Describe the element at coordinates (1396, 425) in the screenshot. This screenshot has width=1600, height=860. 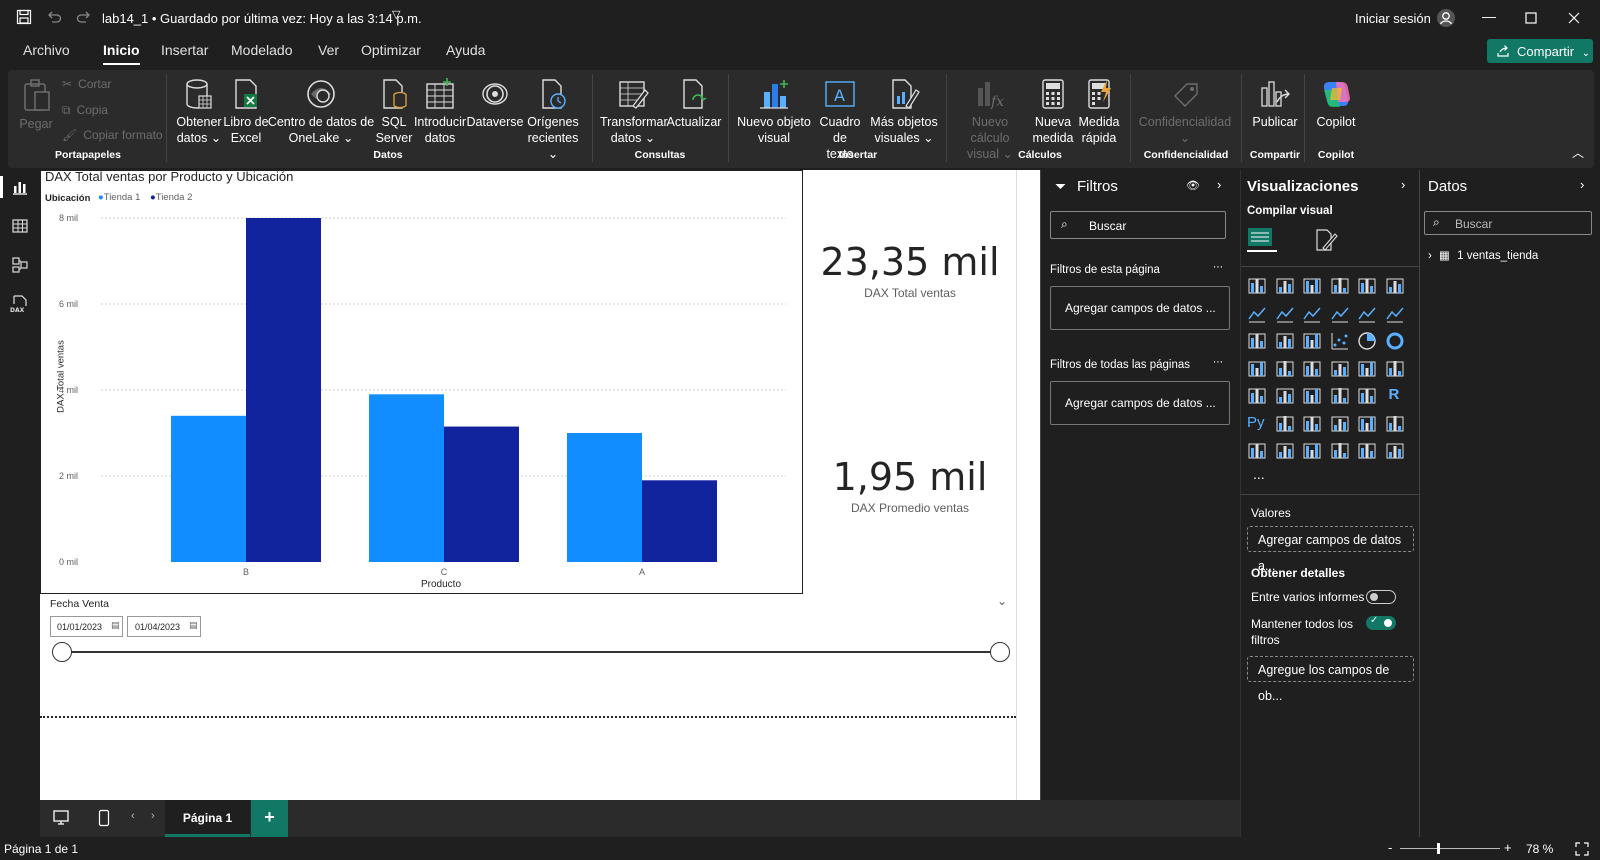
I see `goals-icon` at that location.